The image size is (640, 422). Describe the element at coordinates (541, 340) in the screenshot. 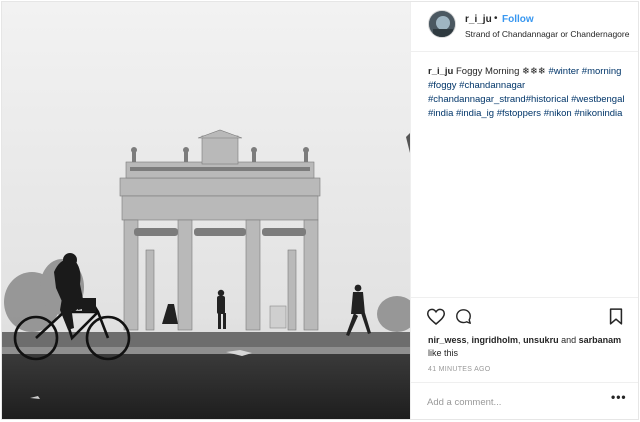

I see `liker-link: unsukru` at that location.